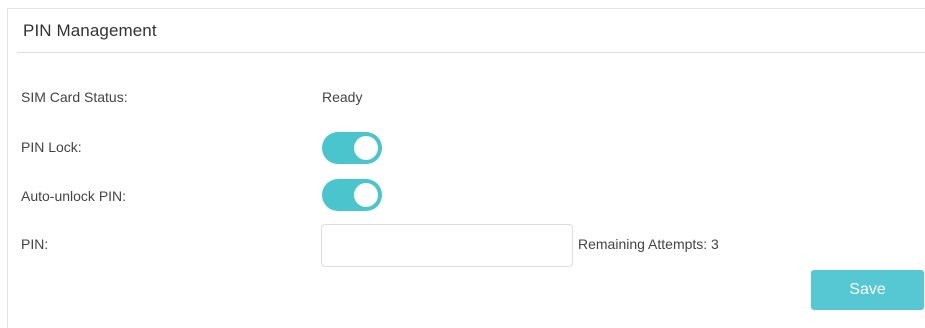 This screenshot has height=328, width=925. What do you see at coordinates (867, 290) in the screenshot?
I see `save-button: Save` at bounding box center [867, 290].